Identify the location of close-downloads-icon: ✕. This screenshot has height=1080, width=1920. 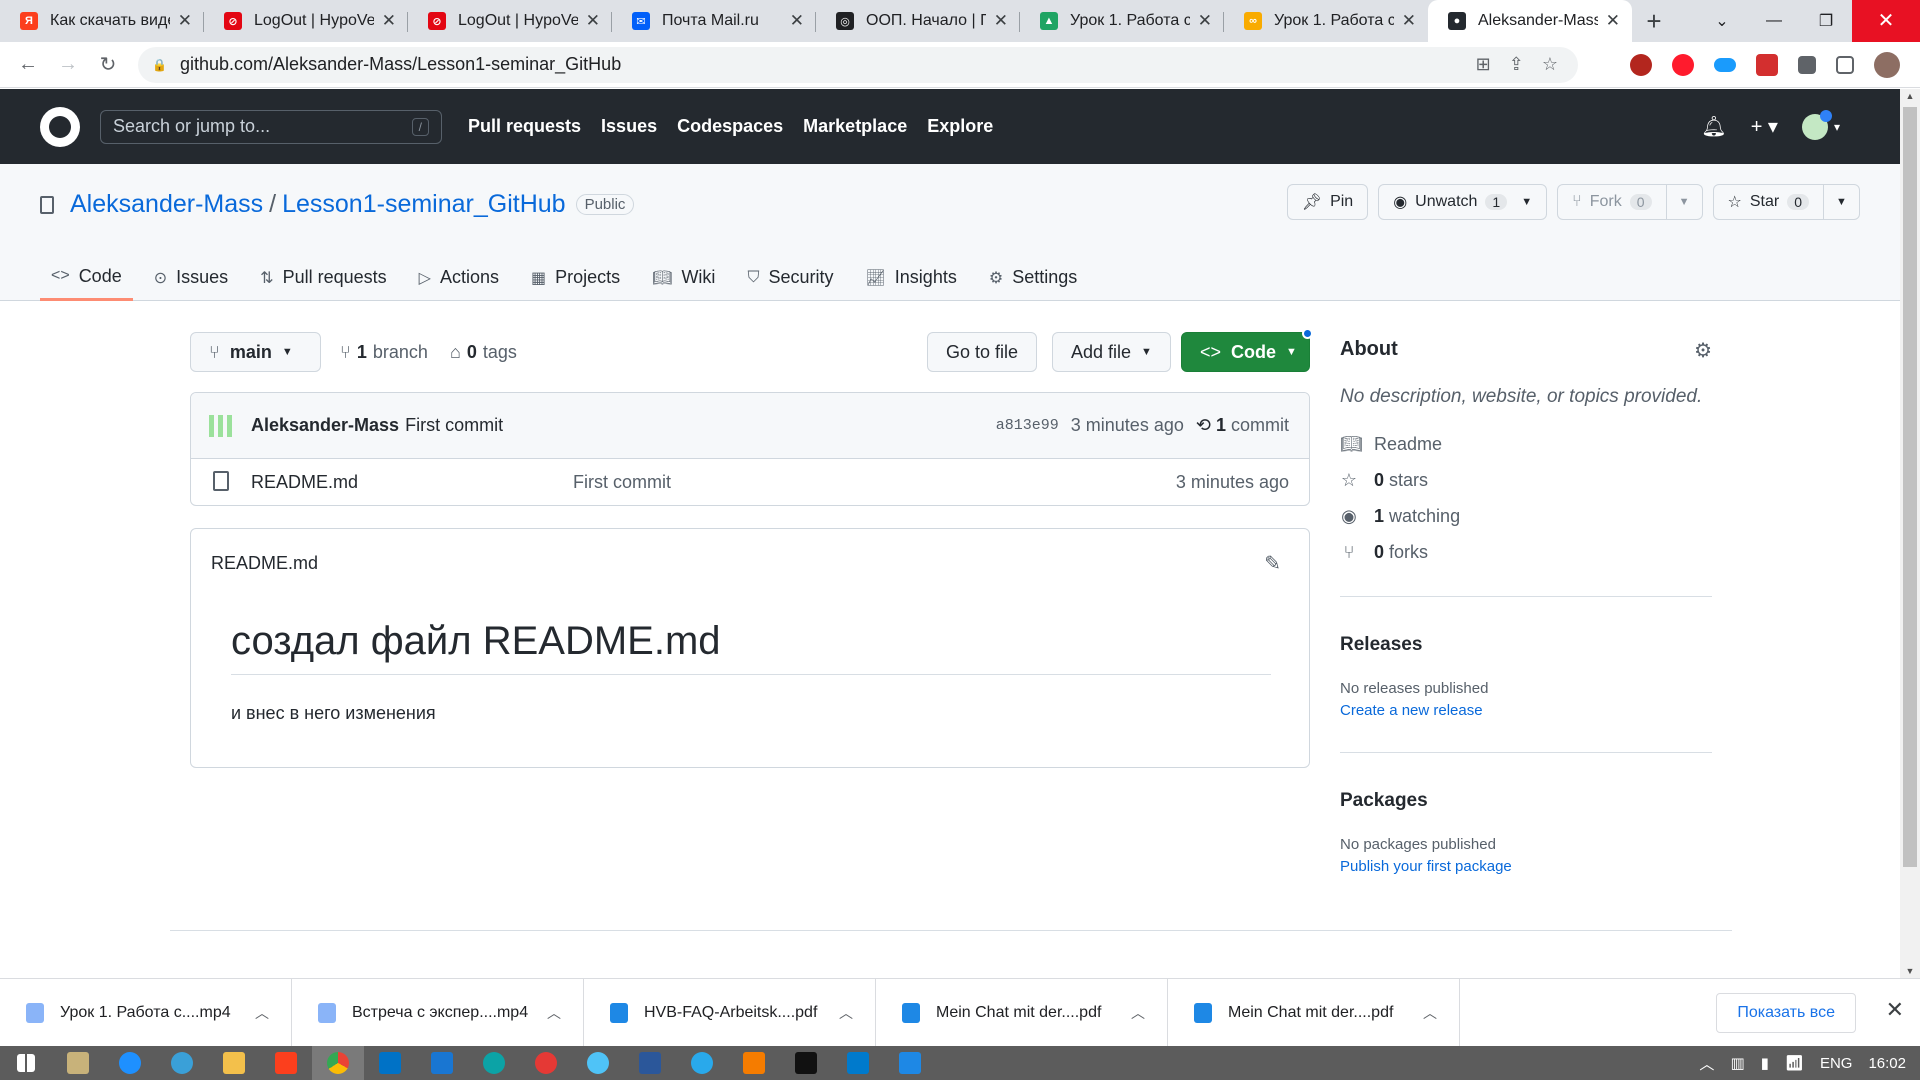
(1895, 1010).